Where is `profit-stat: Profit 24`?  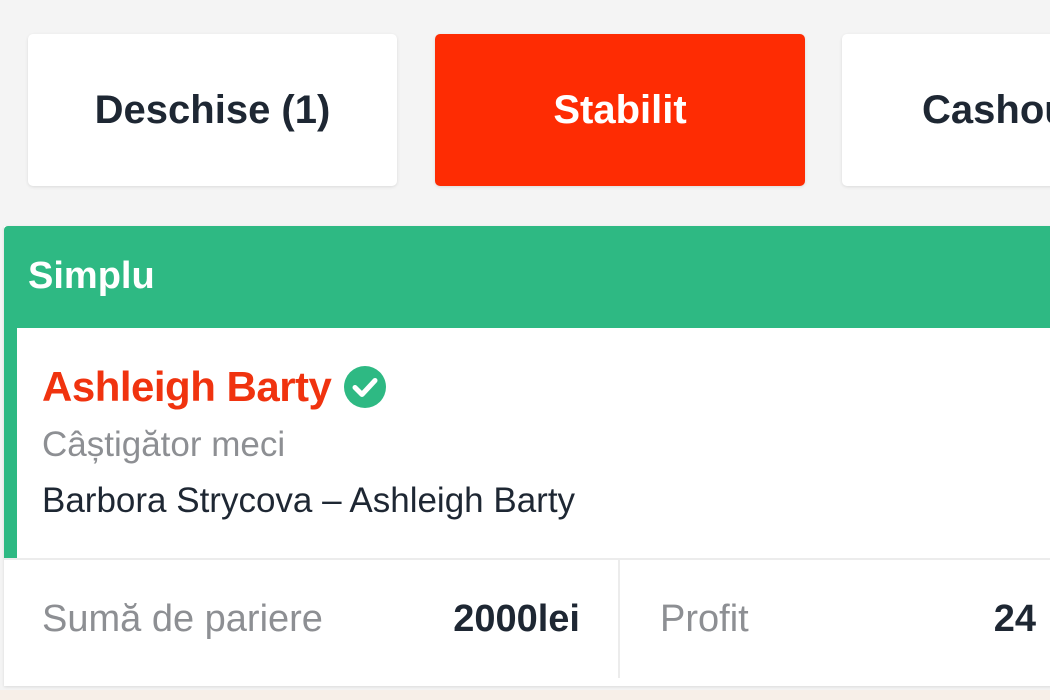 profit-stat: Profit 24 is located at coordinates (836, 619).